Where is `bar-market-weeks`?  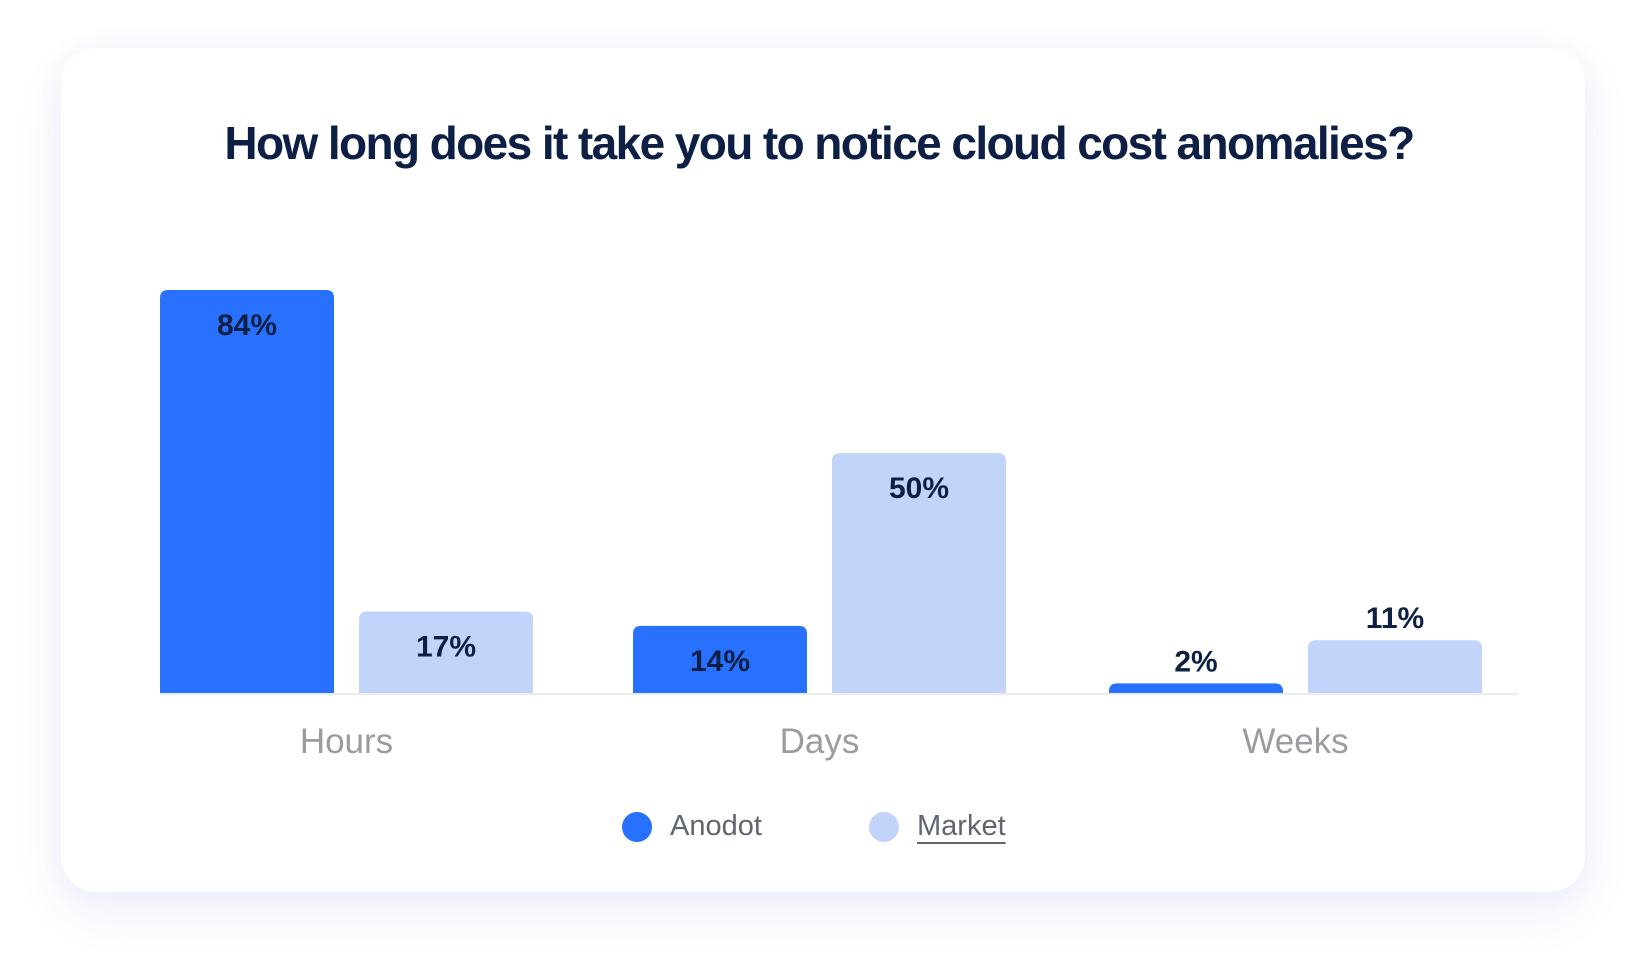
bar-market-weeks is located at coordinates (1395, 666).